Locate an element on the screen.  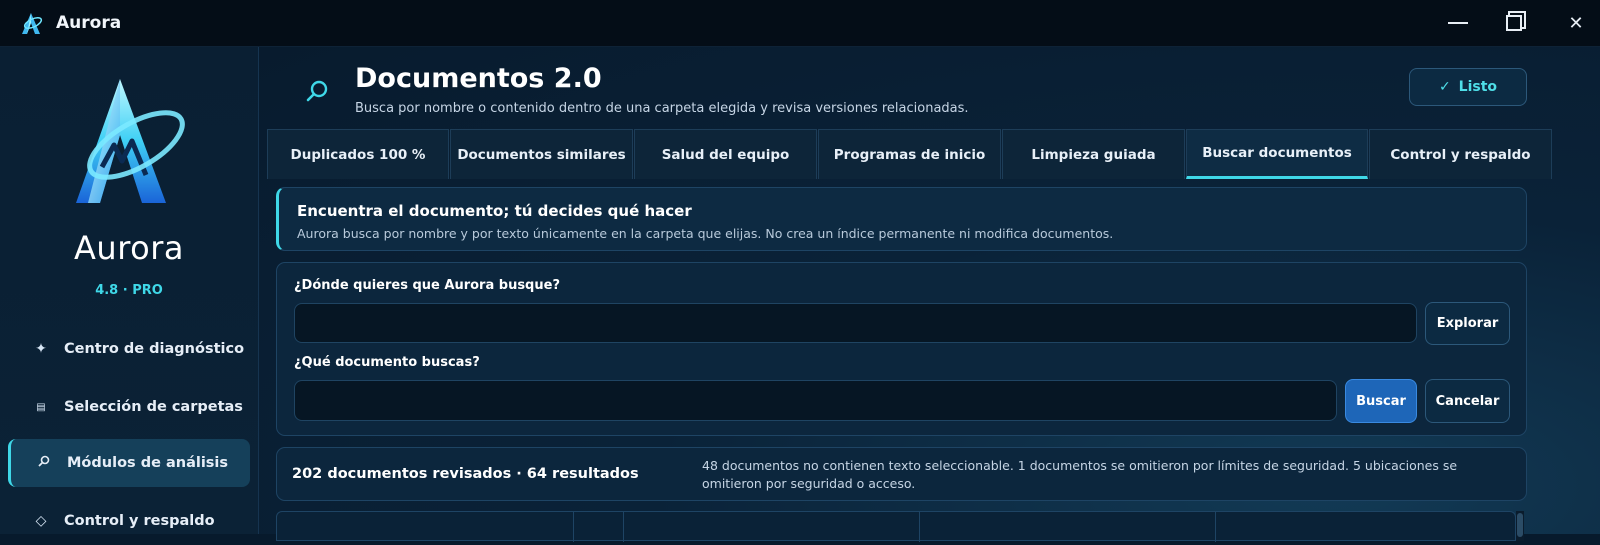
sidebar-item-label: Control y respaldo is located at coordinates (139, 521).